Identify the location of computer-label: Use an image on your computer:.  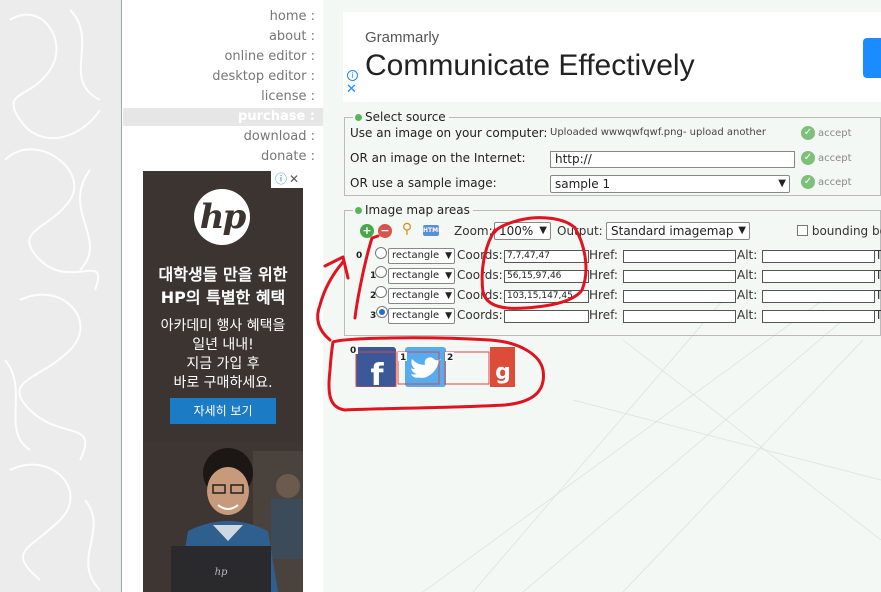
(449, 133).